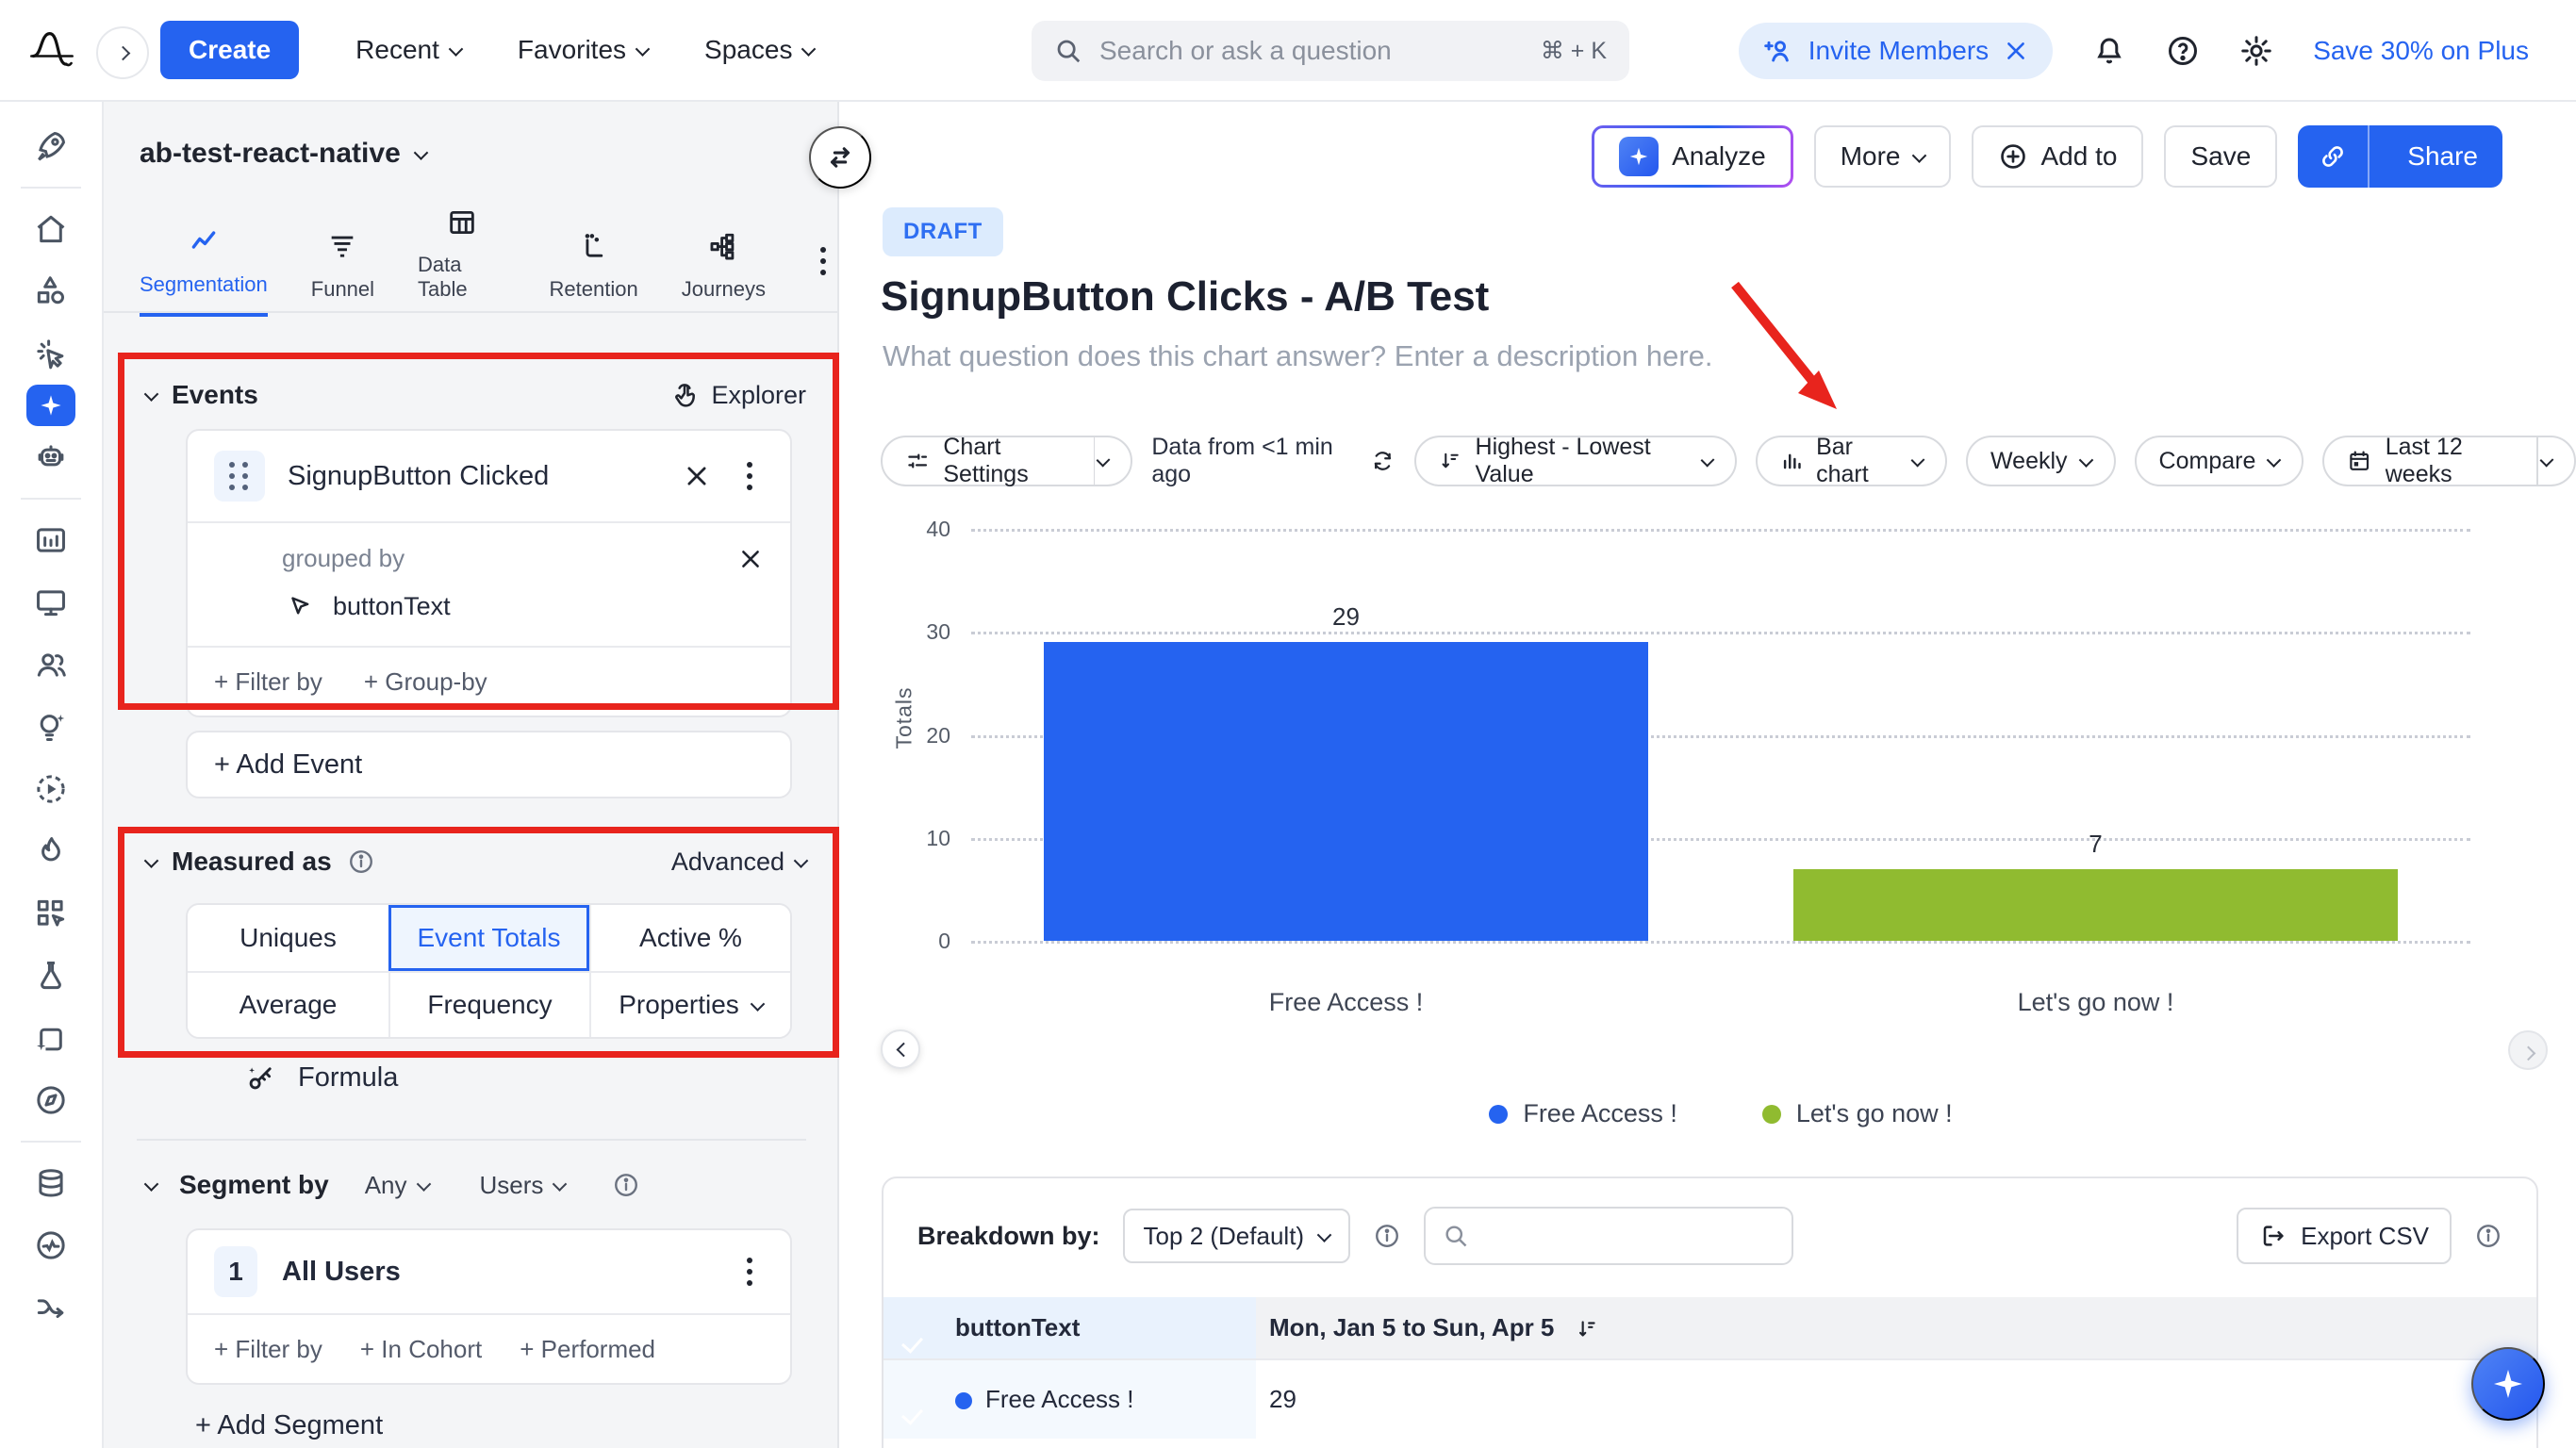  What do you see at coordinates (51, 1245) in the screenshot?
I see `metrics-gauge-icon` at bounding box center [51, 1245].